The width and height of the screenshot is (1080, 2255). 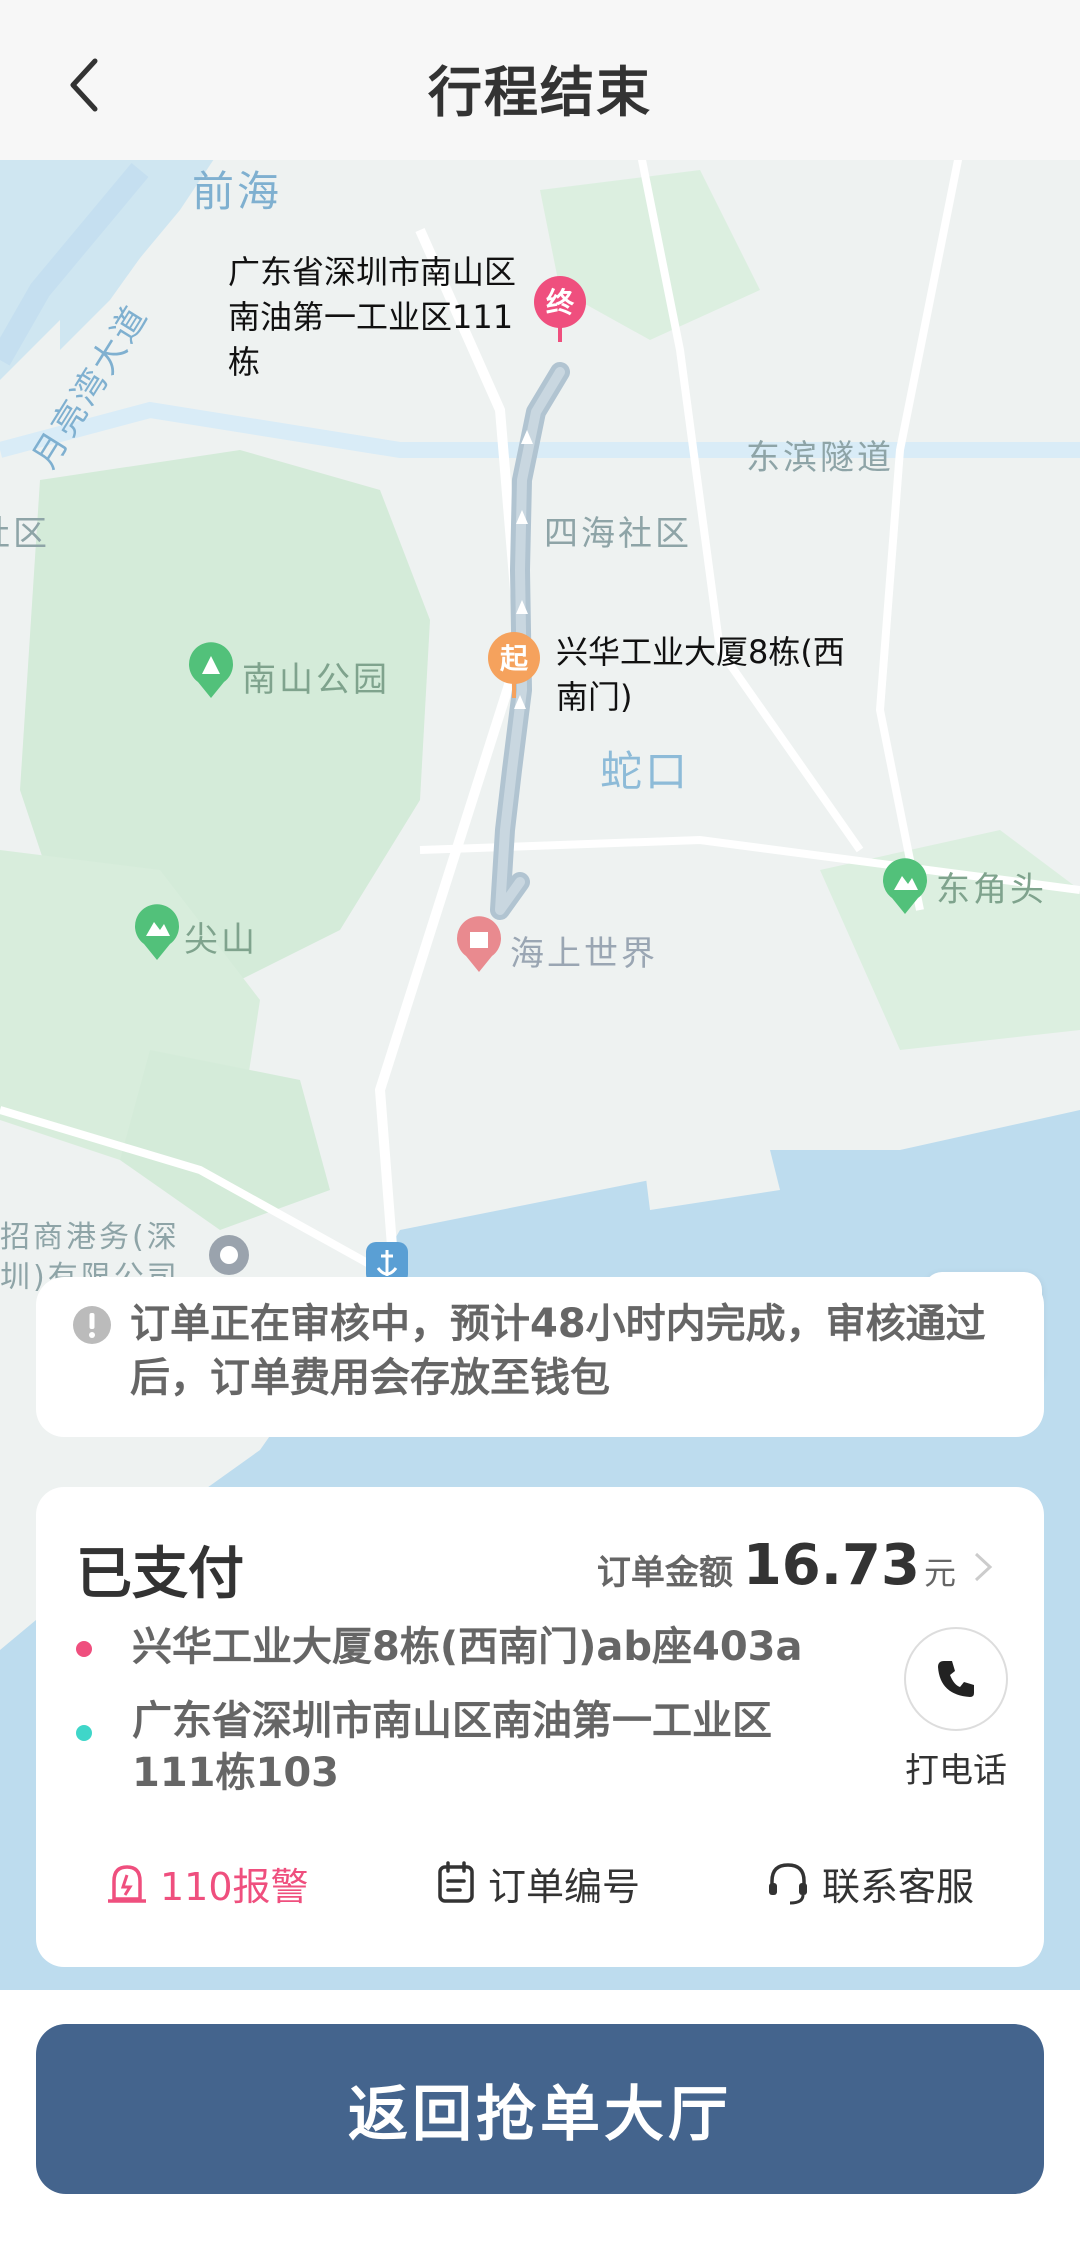 I want to click on bottom-bar: 返回抢单大厅, so click(x=540, y=2122).